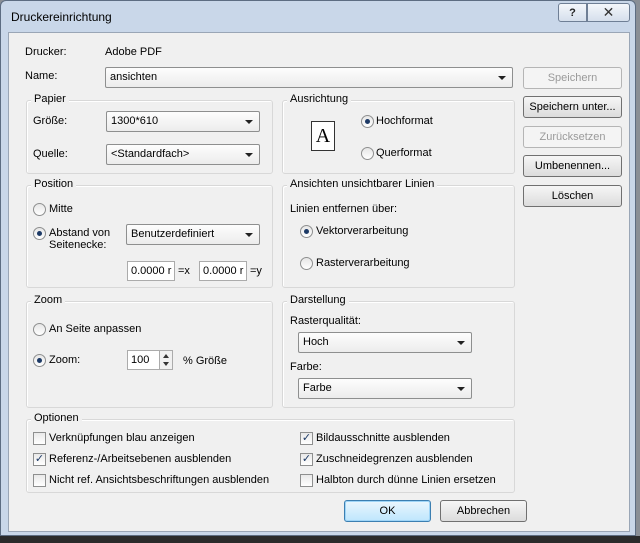 The height and width of the screenshot is (543, 640). What do you see at coordinates (39, 459) in the screenshot?
I see `option-checkbox-1: ✓` at bounding box center [39, 459].